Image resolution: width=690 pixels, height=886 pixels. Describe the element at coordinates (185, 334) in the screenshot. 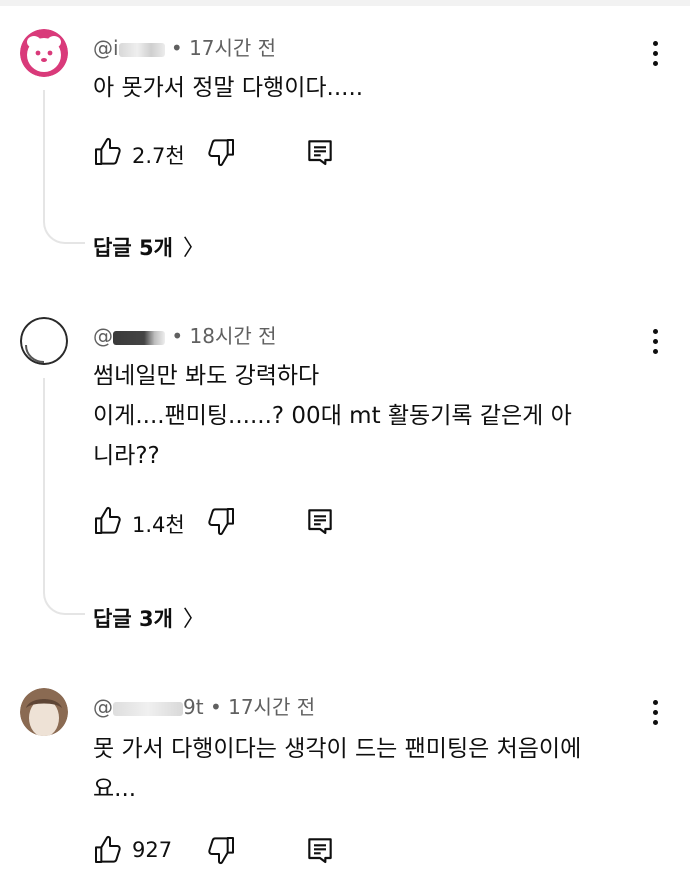

I see `comment-meta: @ • 18시간 전` at that location.